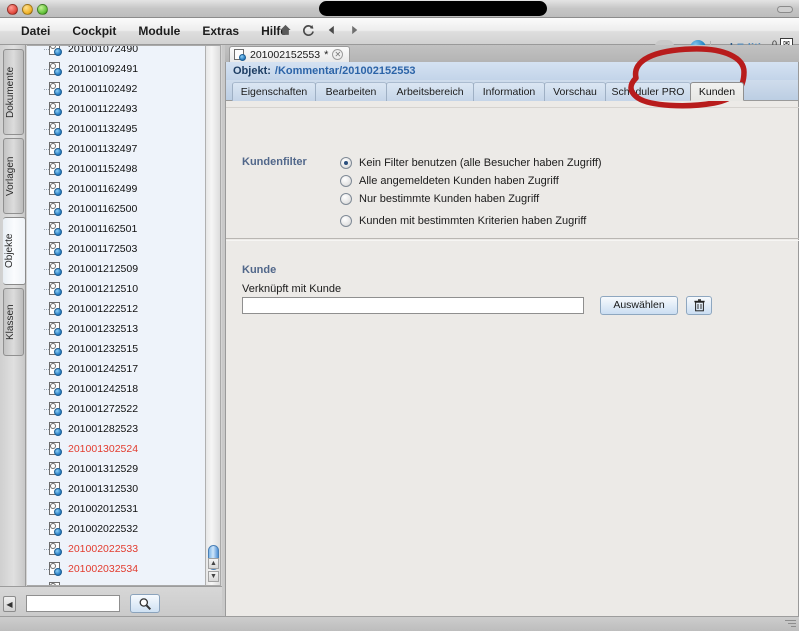 The height and width of the screenshot is (631, 799). I want to click on tab-bearbeiten: Bearbeiten, so click(351, 91).